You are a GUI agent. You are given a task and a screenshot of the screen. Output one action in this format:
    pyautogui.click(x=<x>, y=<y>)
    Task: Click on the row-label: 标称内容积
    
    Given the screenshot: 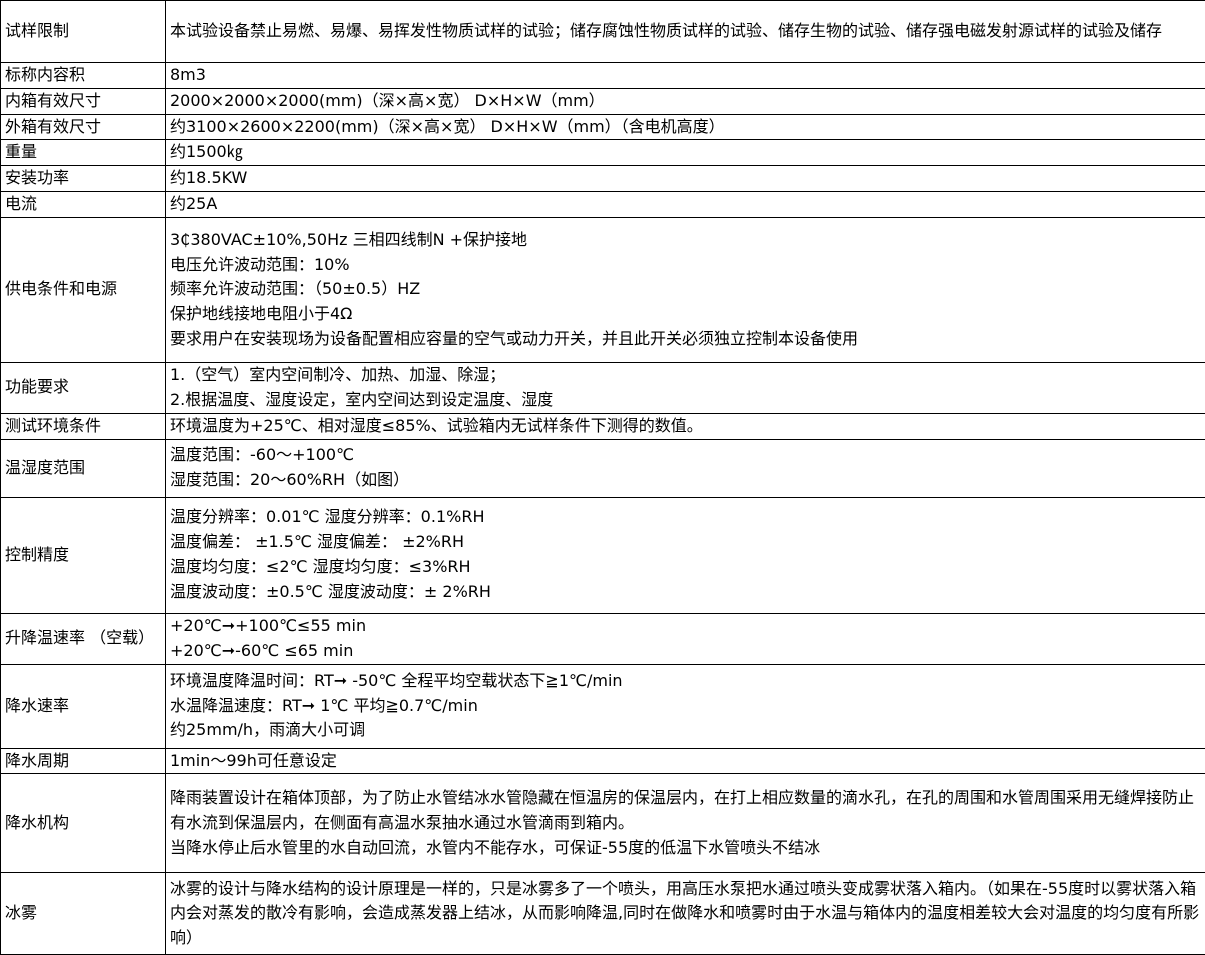 What is the action you would take?
    pyautogui.click(x=83, y=76)
    